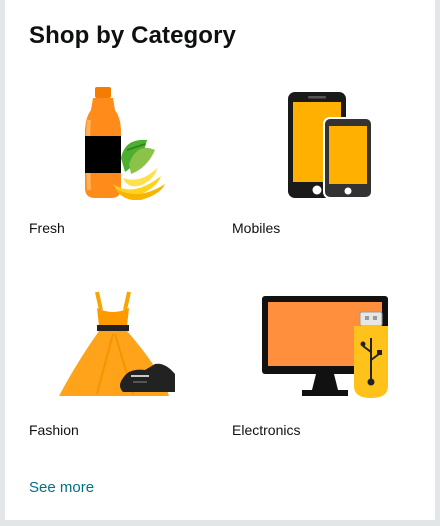 The image size is (440, 526). I want to click on dress-and-shoe-icon, so click(117, 343).